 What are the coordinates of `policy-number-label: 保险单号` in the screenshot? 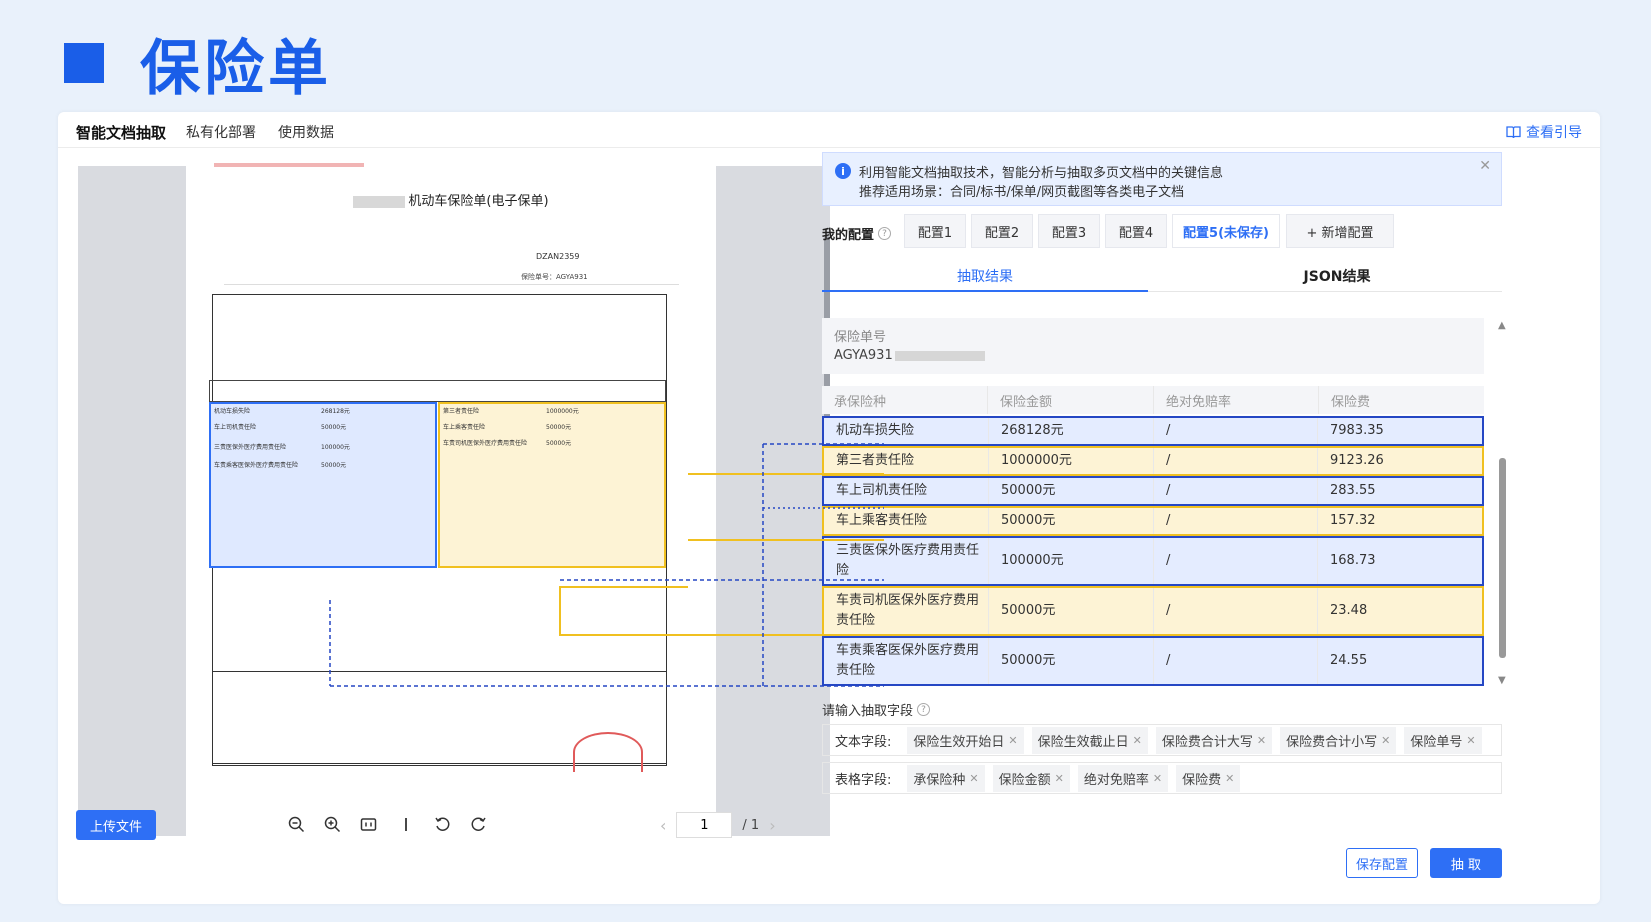 It's located at (860, 337).